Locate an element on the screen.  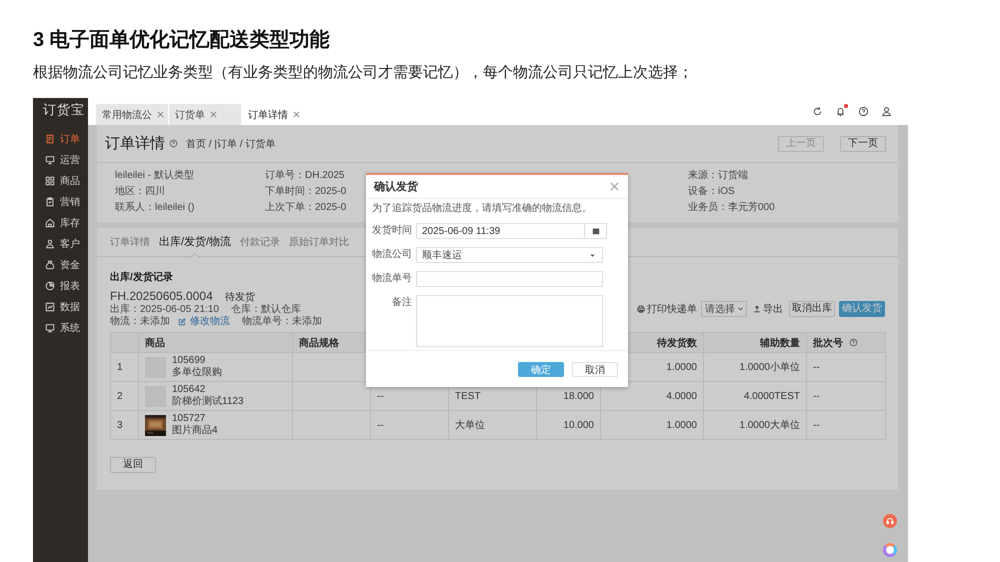
shipment-number: FH.20250605.0004 is located at coordinates (161, 296).